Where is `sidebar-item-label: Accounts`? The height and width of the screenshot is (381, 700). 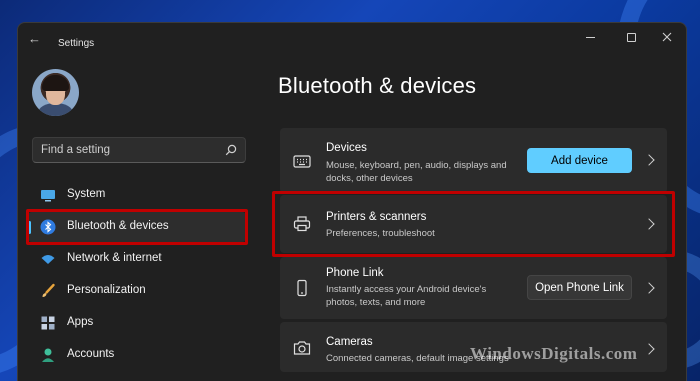 sidebar-item-label: Accounts is located at coordinates (91, 354).